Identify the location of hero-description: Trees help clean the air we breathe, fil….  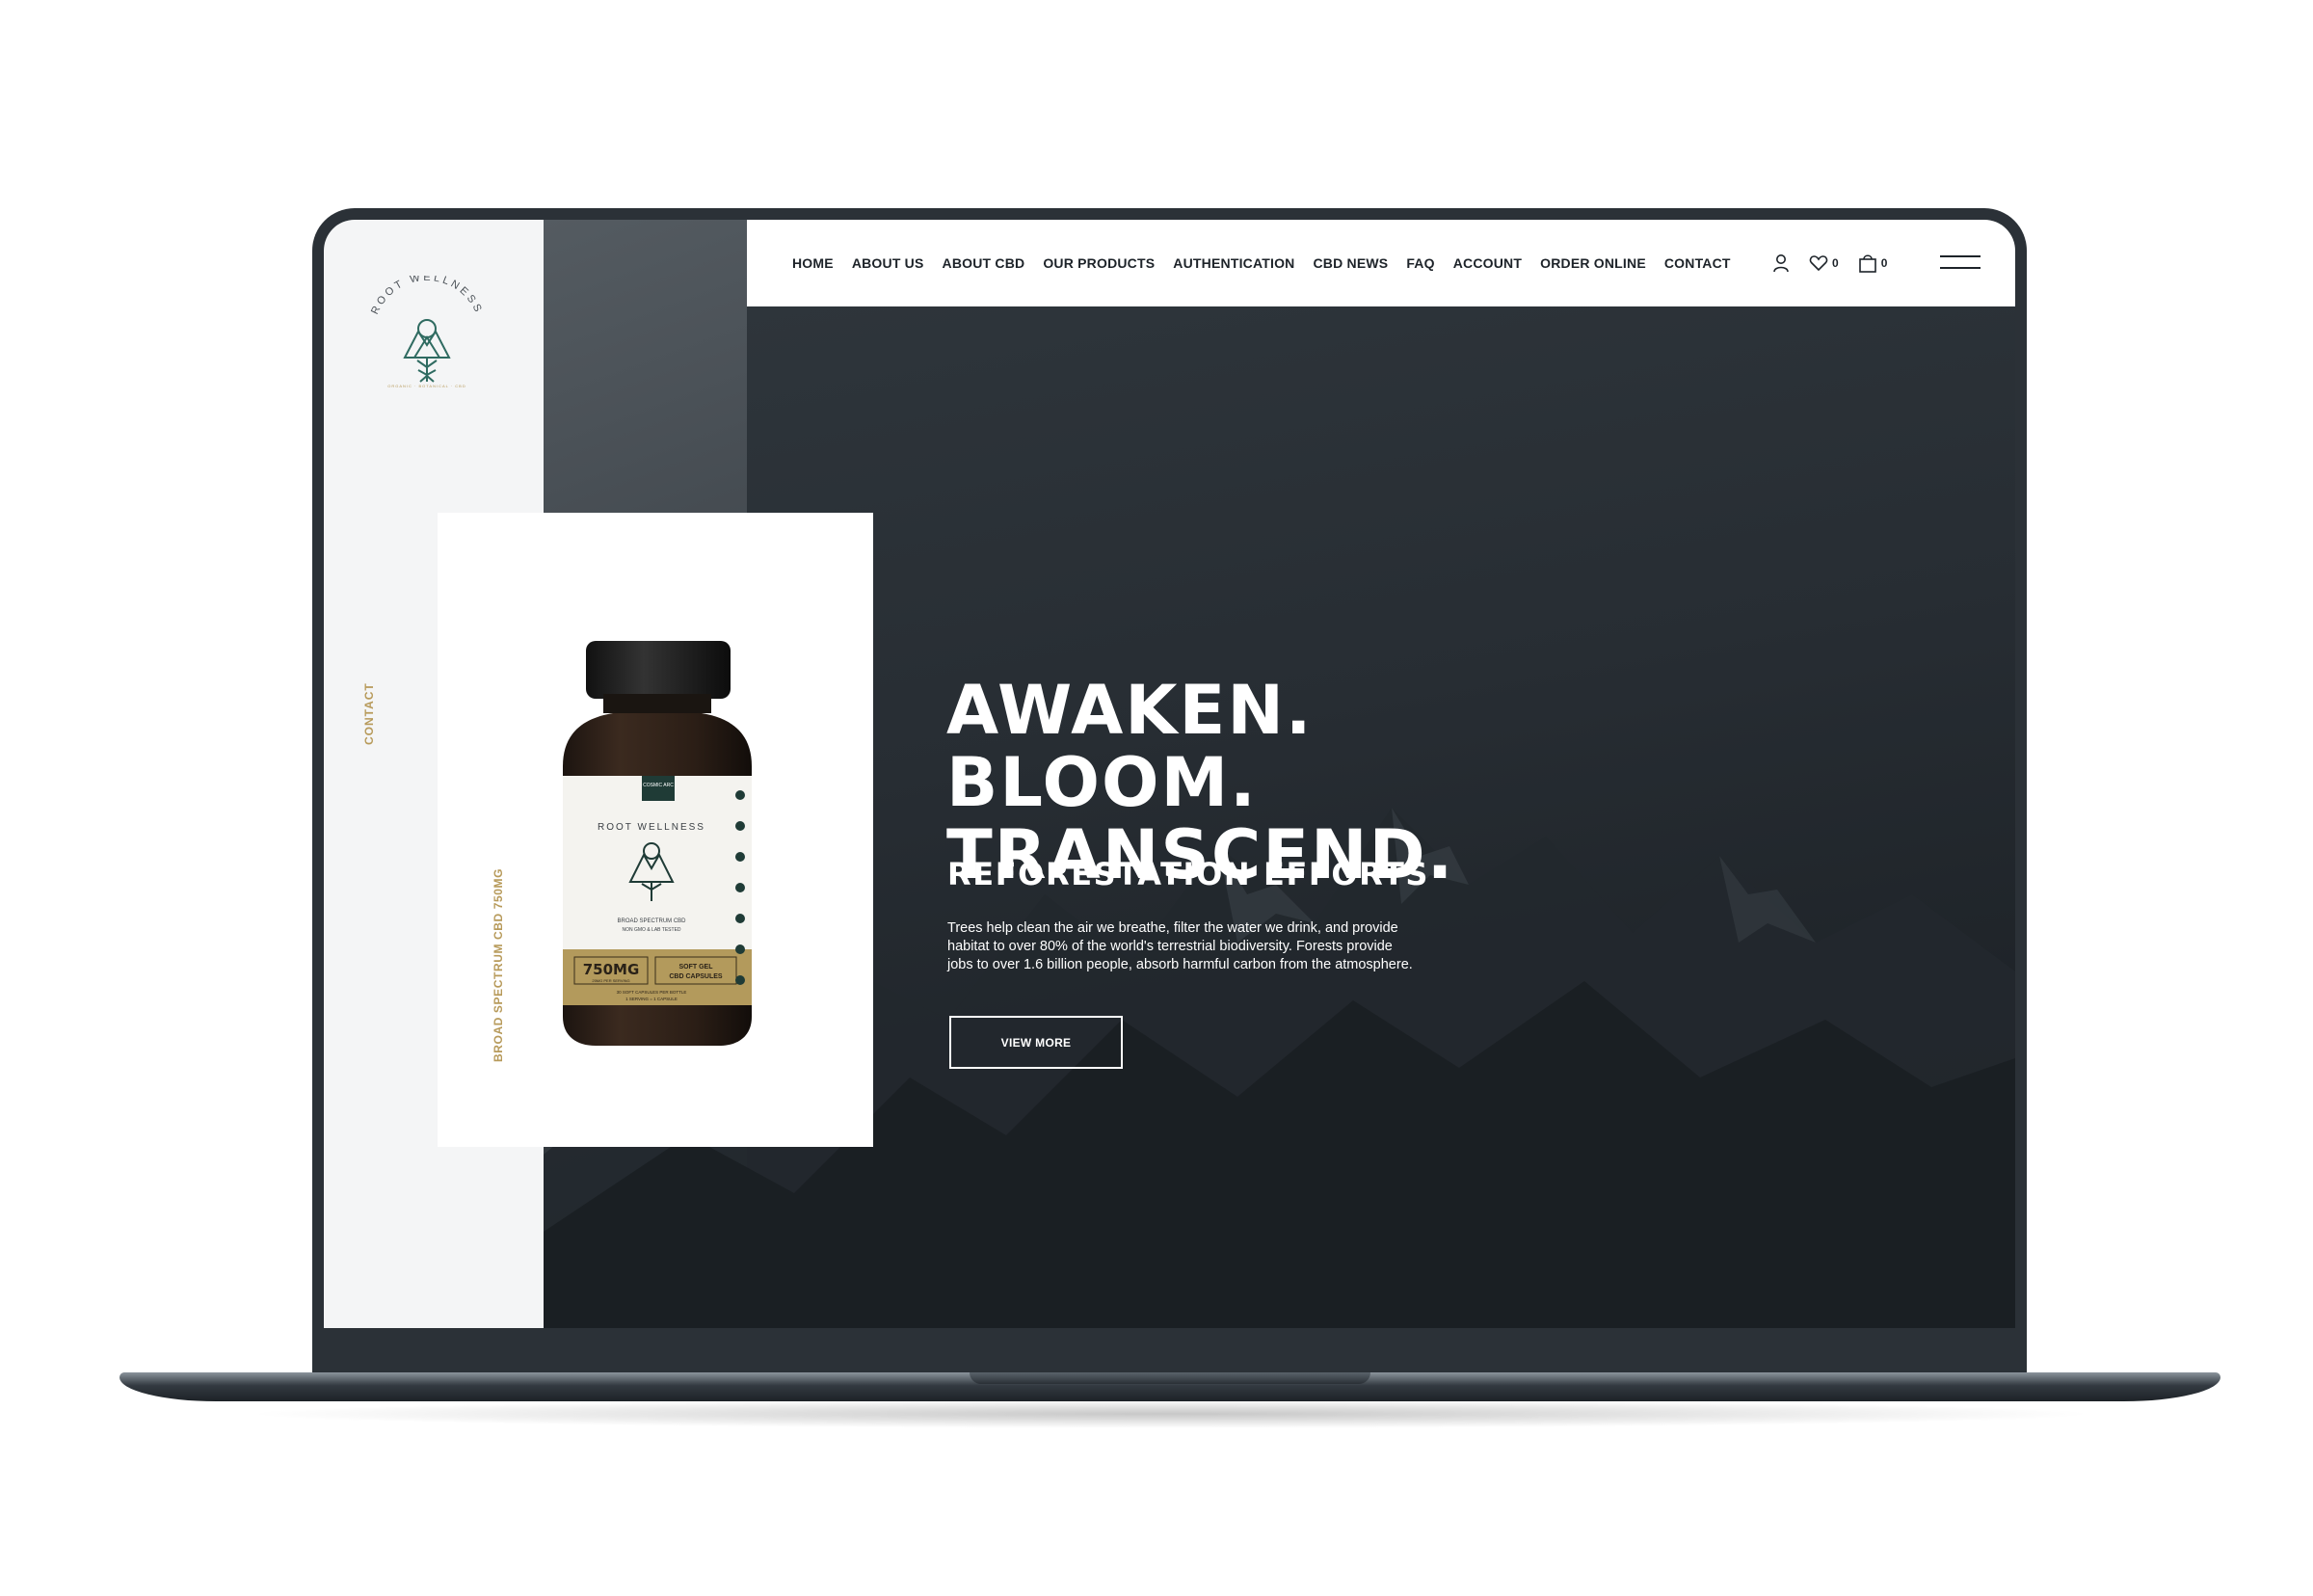
(1198, 946).